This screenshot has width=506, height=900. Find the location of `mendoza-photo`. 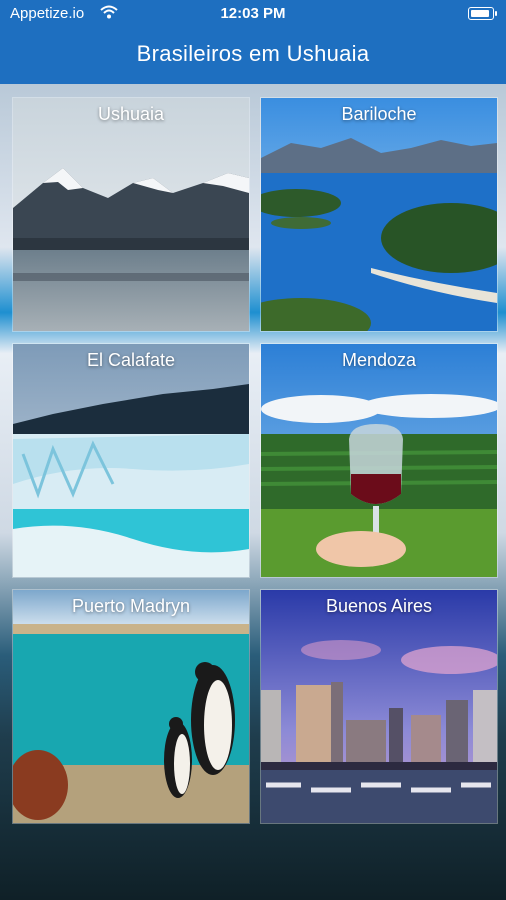

mendoza-photo is located at coordinates (379, 460).